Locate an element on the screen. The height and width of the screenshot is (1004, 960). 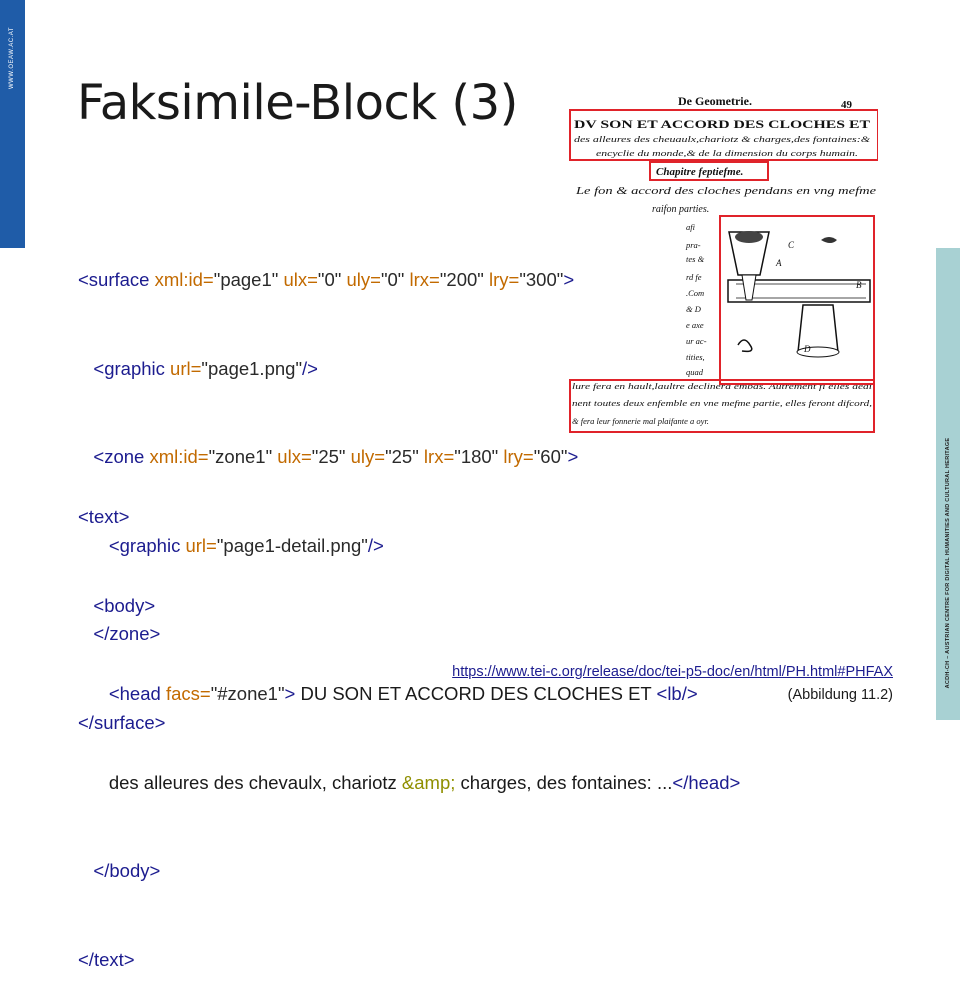
facsimile-margin-line: rd fe is located at coordinates (694, 277).